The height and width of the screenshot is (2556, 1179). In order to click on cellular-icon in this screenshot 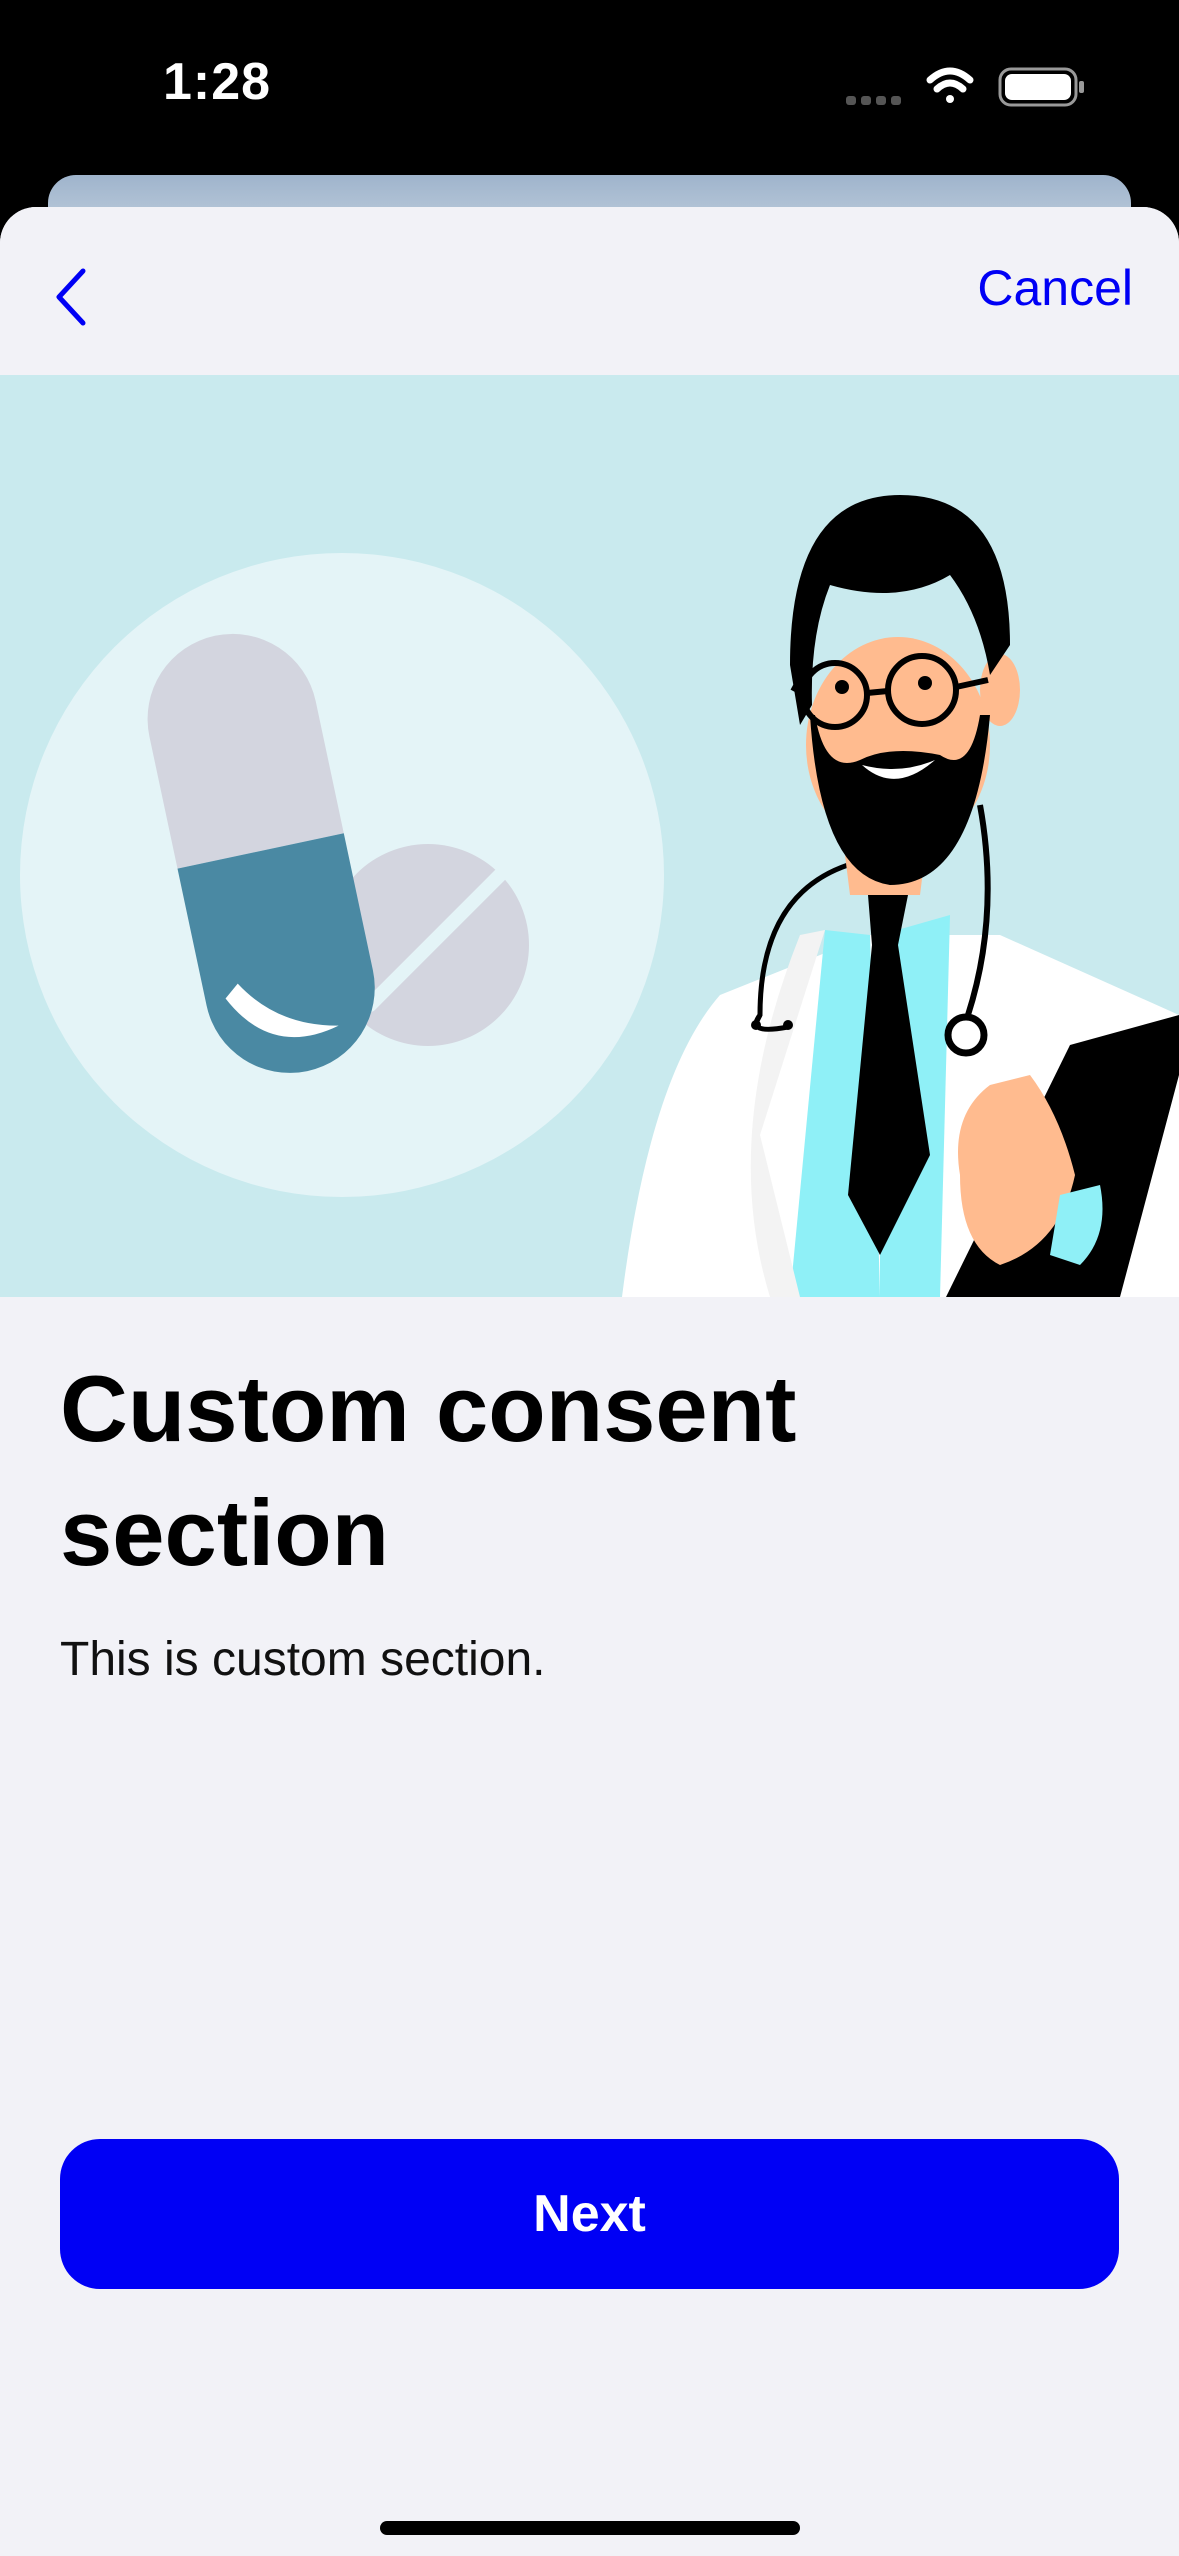, I will do `click(873, 100)`.